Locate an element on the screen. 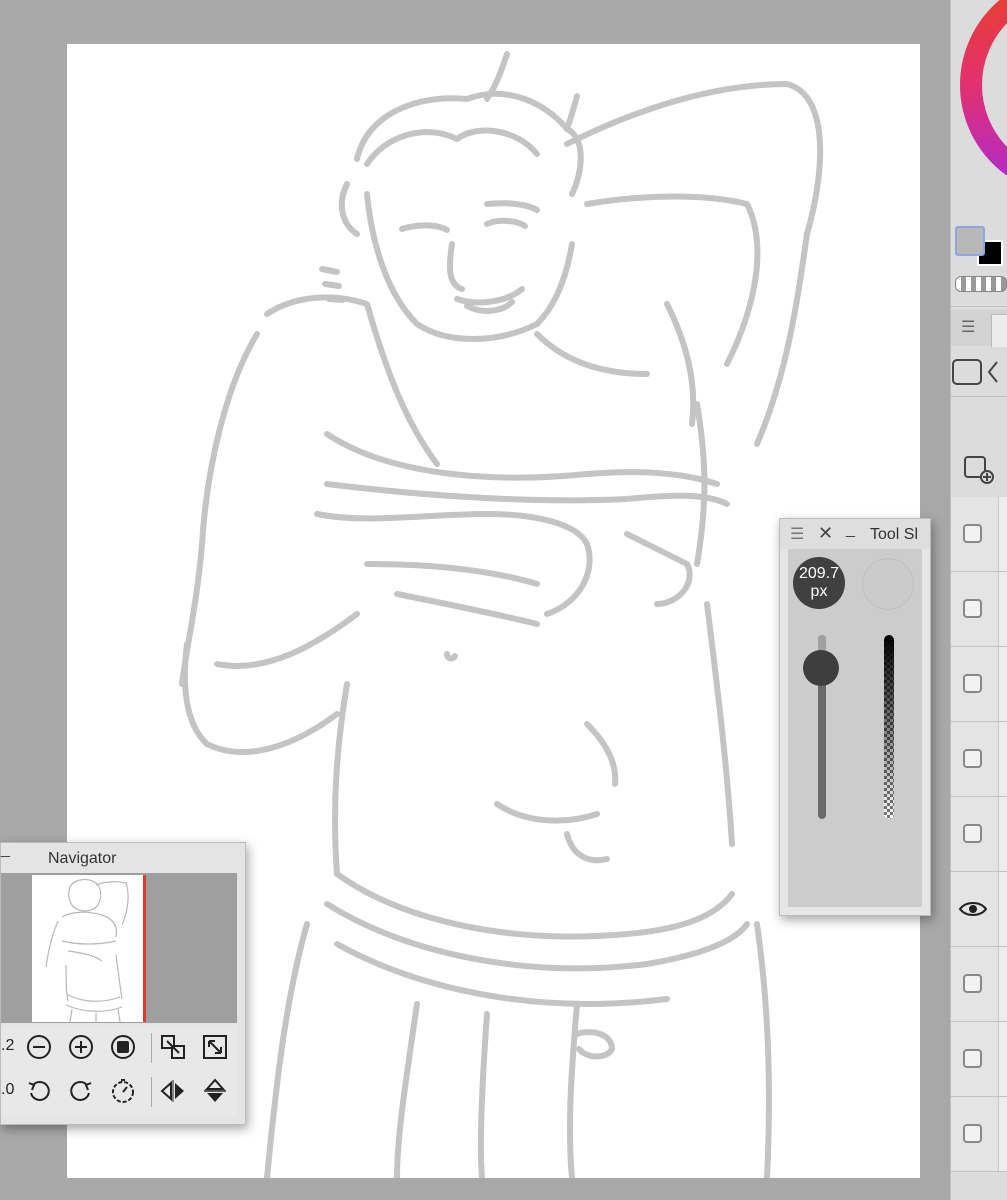 The image size is (1007, 1200). rotate-right-button is located at coordinates (81, 1091).